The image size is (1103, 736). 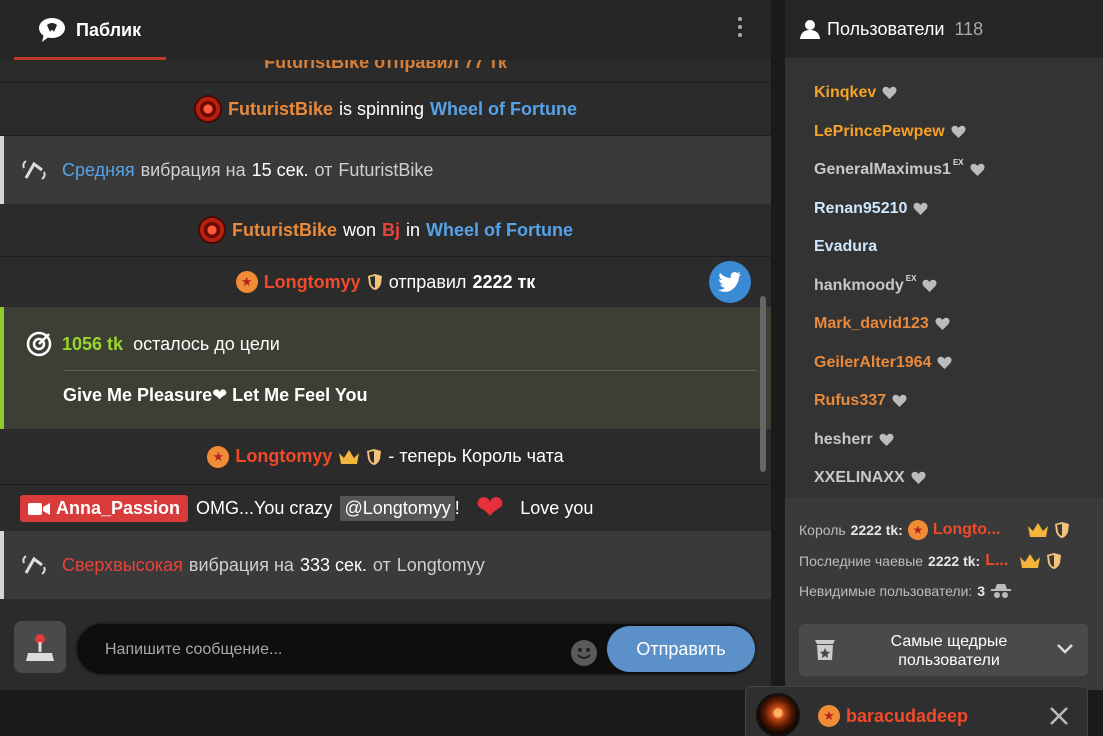 What do you see at coordinates (122, 564) in the screenshot?
I see `vibration-level: Сверхвысокая` at bounding box center [122, 564].